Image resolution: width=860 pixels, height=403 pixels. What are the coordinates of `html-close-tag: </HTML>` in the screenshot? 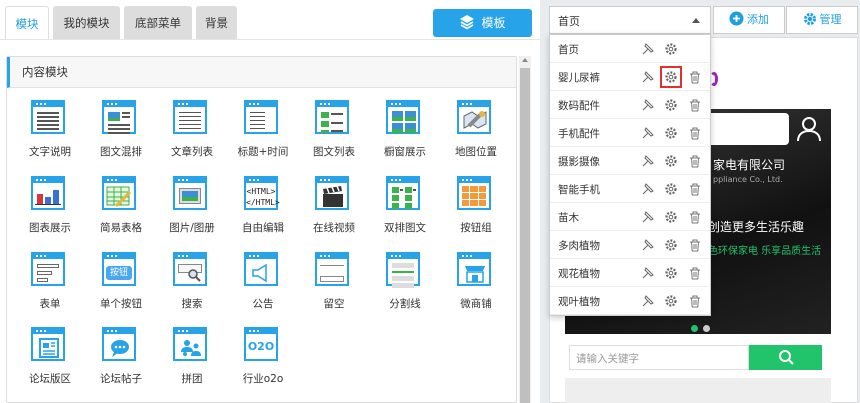 It's located at (263, 202).